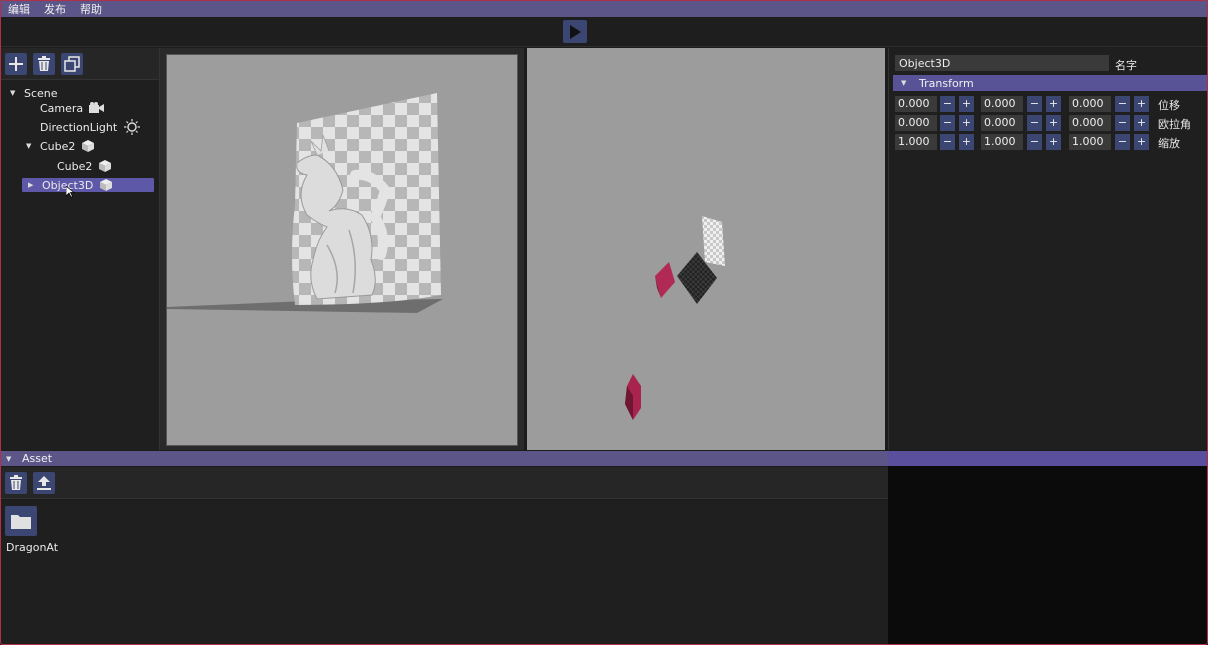 This screenshot has width=1208, height=645. What do you see at coordinates (55, 9) in the screenshot?
I see `menu-publish: 发布` at bounding box center [55, 9].